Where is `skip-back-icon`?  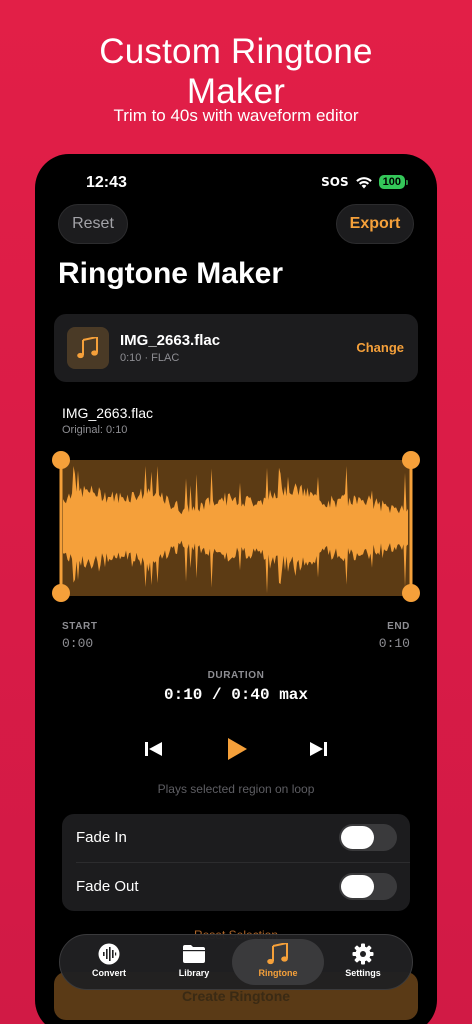 skip-back-icon is located at coordinates (153, 749).